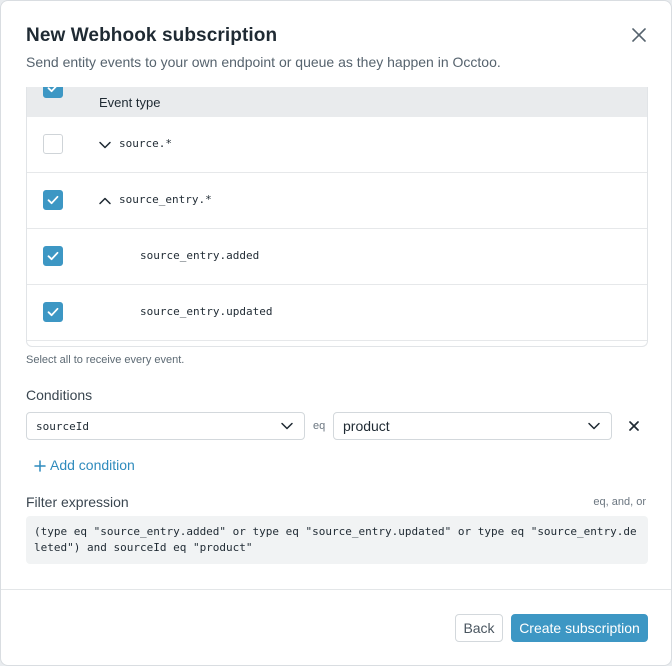  Describe the element at coordinates (619, 502) in the screenshot. I see `filter-operators-hint: eq, and, or` at that location.